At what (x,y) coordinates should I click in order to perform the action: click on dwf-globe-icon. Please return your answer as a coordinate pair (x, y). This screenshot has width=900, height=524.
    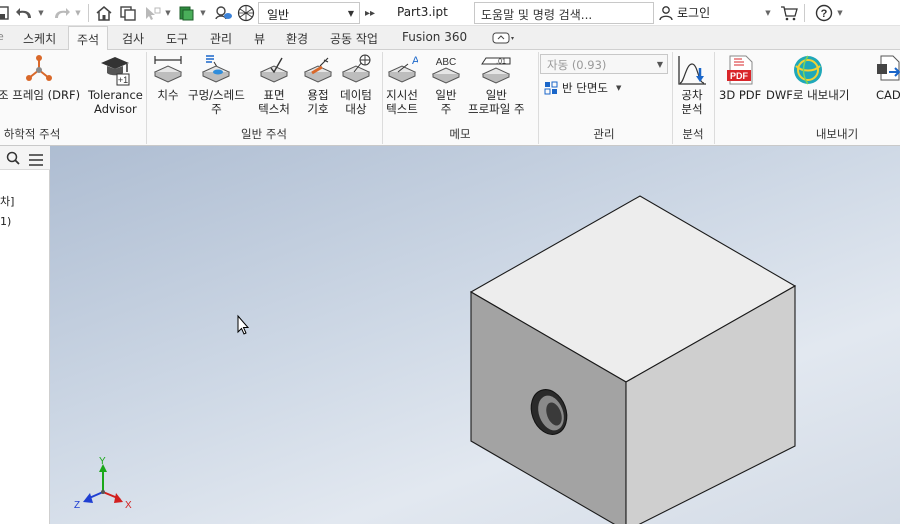
    Looking at the image, I should click on (808, 70).